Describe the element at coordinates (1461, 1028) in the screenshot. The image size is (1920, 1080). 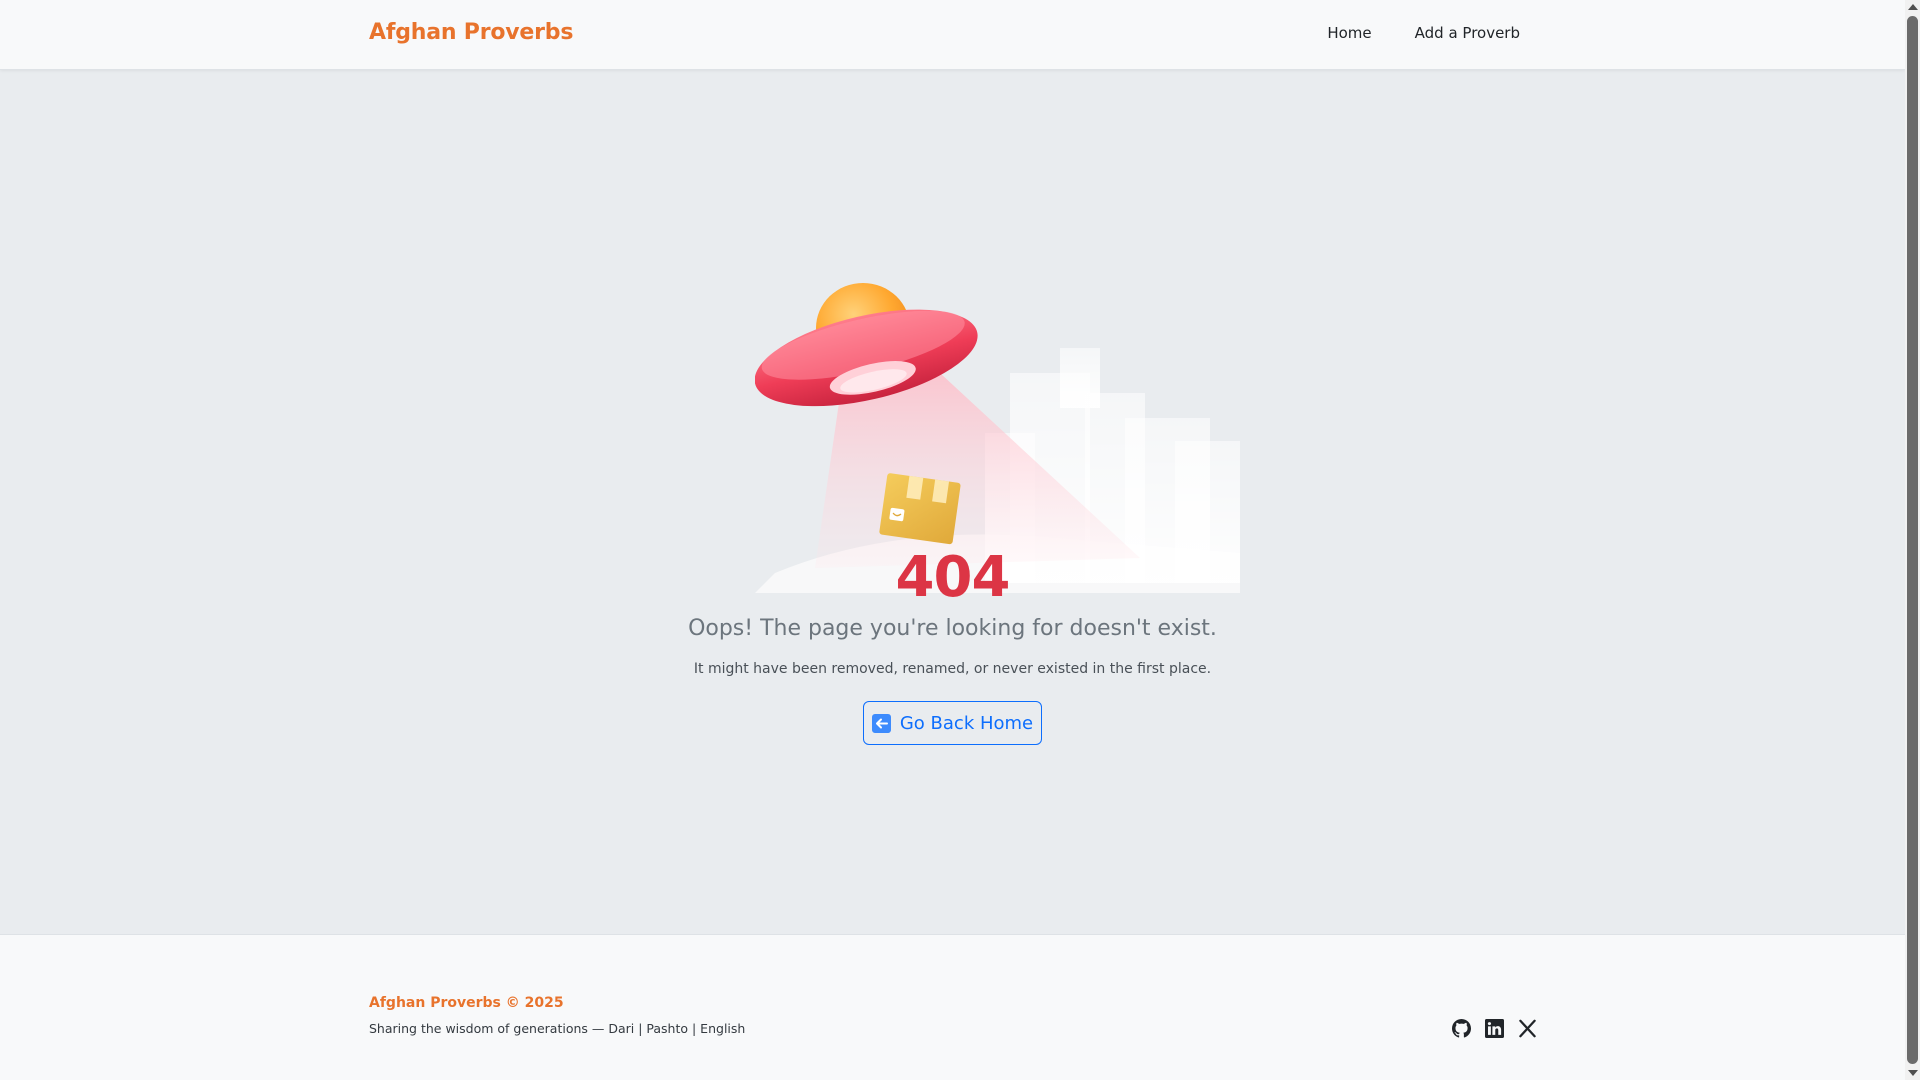
I see `github-icon` at that location.